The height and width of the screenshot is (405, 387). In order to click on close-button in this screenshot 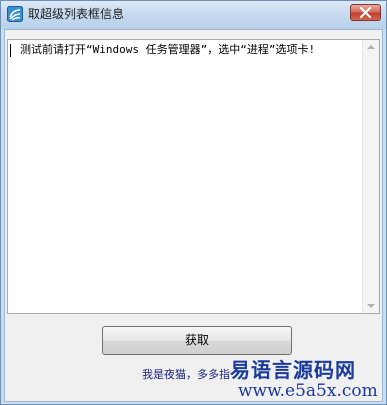, I will do `click(365, 12)`.